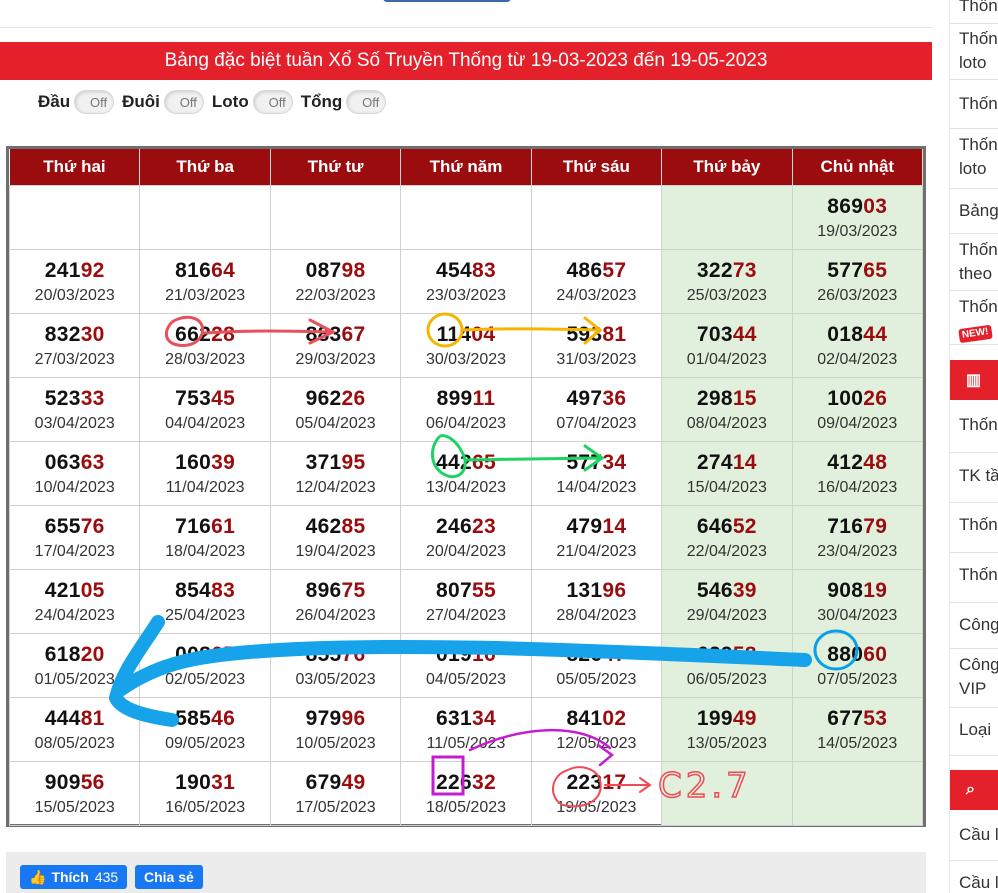 This screenshot has height=893, width=998. I want to click on result-number: 83230, so click(74, 335).